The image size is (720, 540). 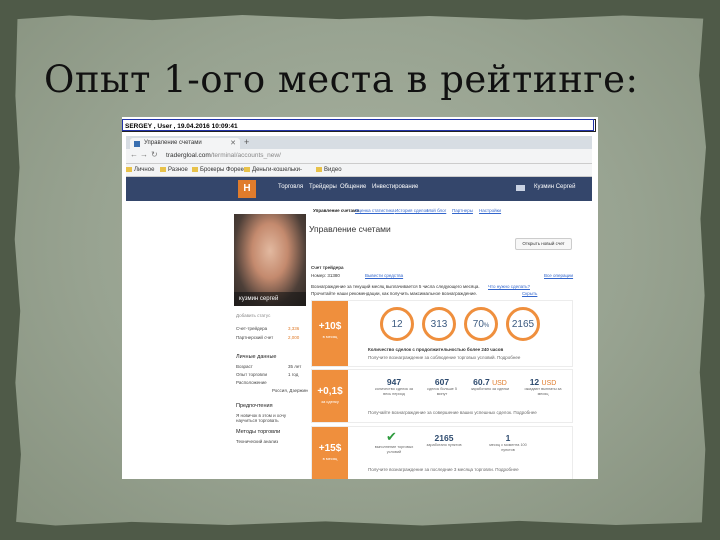 I want to click on bookmark-money-wallets: Деньги-кошельки-, so click(x=273, y=170).